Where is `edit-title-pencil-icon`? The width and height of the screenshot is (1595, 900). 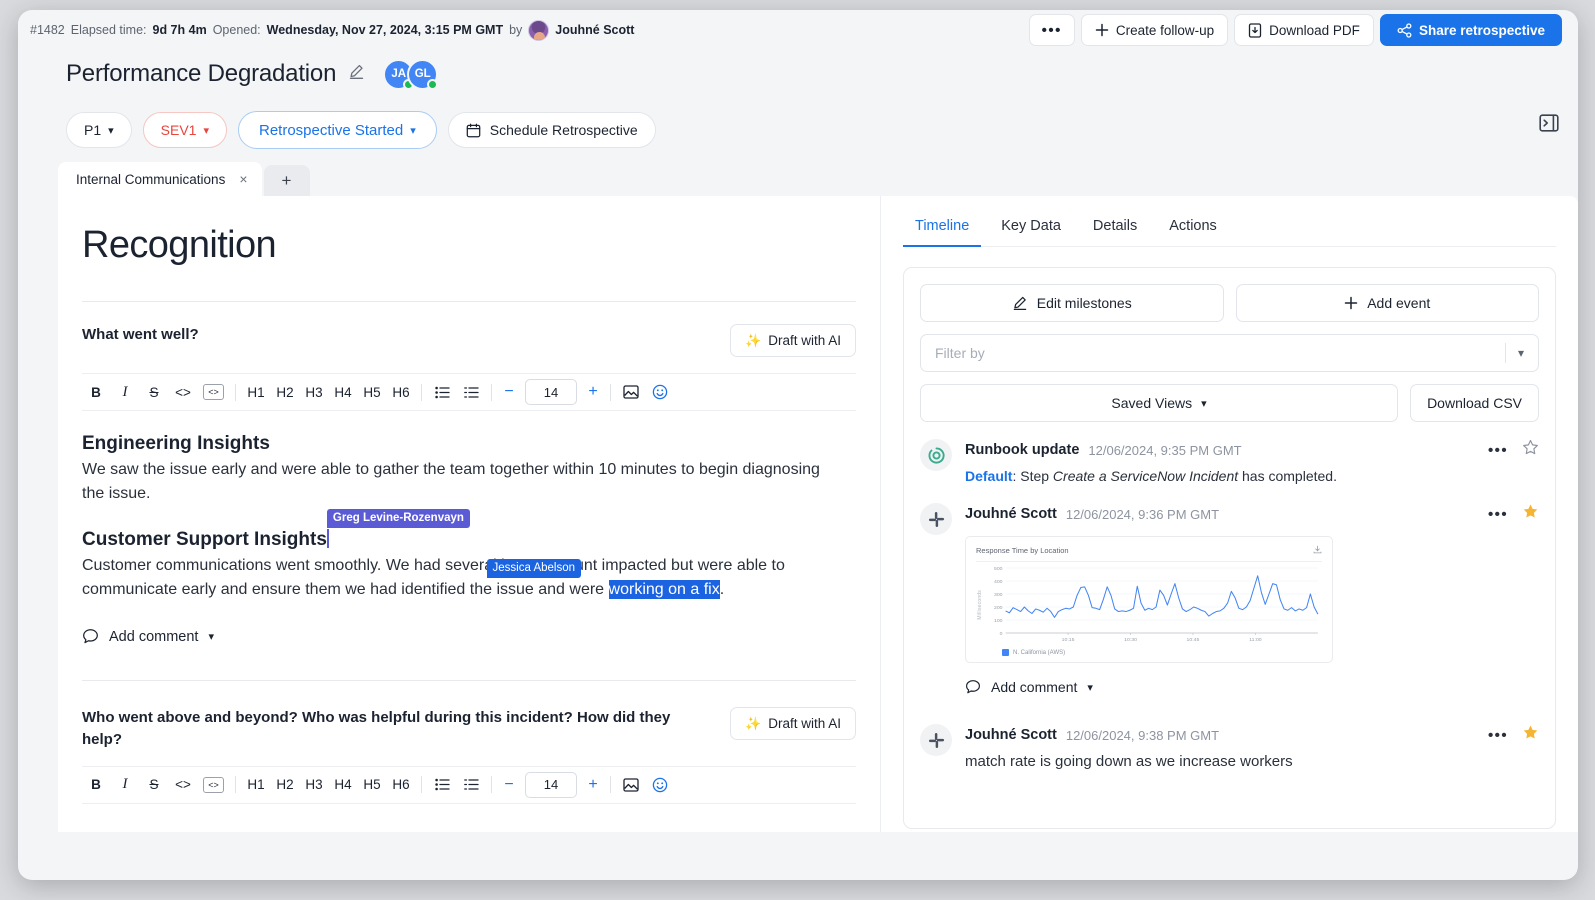 edit-title-pencil-icon is located at coordinates (356, 74).